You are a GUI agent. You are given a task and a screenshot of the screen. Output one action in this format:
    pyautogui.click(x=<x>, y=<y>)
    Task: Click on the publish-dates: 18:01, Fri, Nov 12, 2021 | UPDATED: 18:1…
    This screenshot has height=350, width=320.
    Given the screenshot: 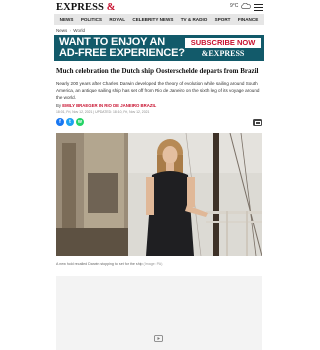 What is the action you would take?
    pyautogui.click(x=103, y=112)
    